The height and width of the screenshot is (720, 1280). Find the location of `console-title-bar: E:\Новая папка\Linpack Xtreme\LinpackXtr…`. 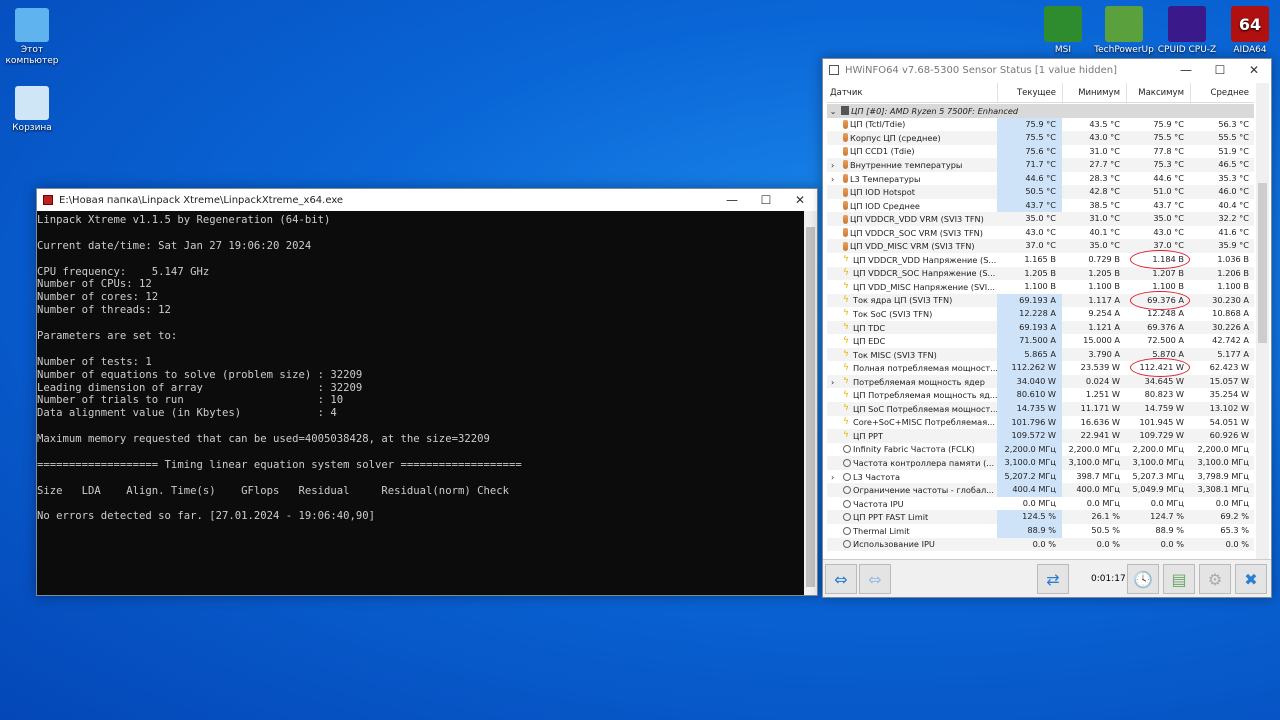

console-title-bar: E:\Новая папка\Linpack Xtreme\LinpackXtr… is located at coordinates (427, 200).